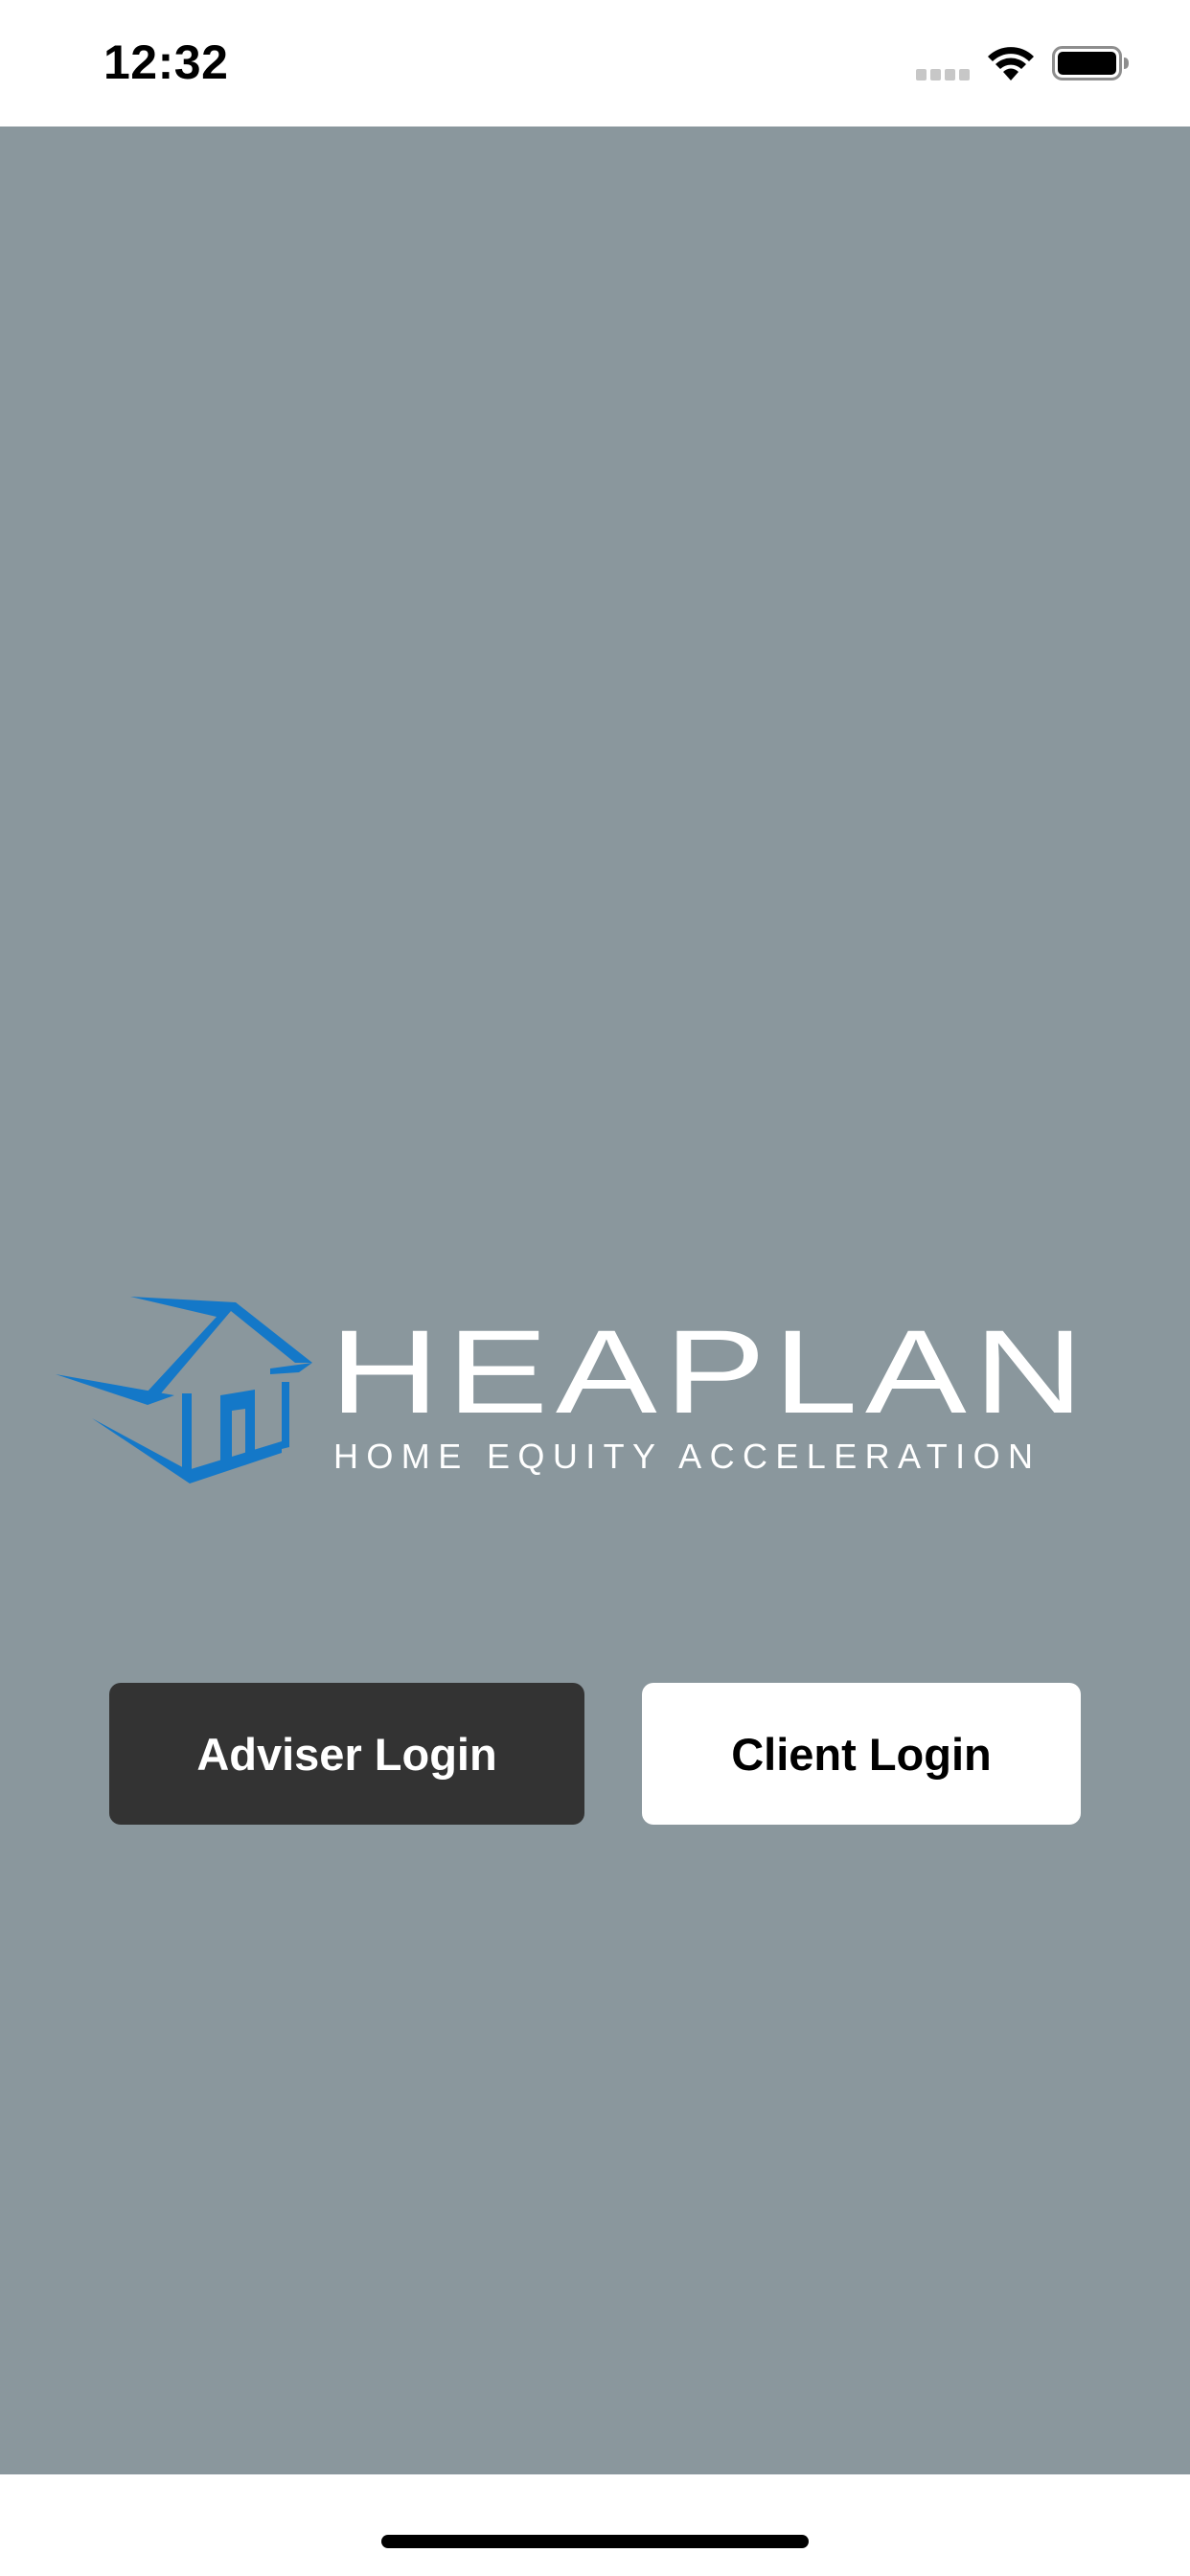  What do you see at coordinates (1091, 63) in the screenshot?
I see `battery-icon` at bounding box center [1091, 63].